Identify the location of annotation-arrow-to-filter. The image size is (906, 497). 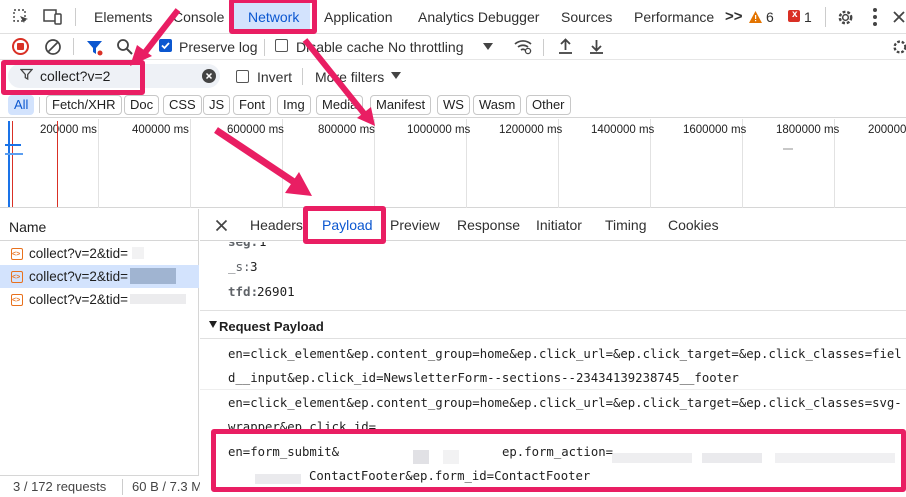
(160, 32).